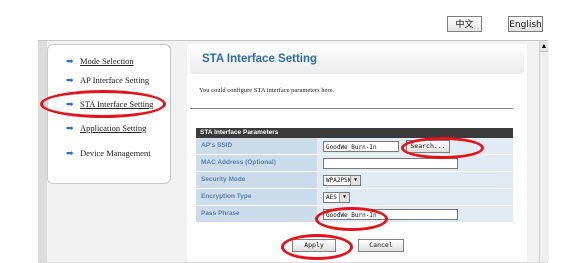 The image size is (561, 263). I want to click on security-mode-select: WPA2PSK ▼, so click(342, 180).